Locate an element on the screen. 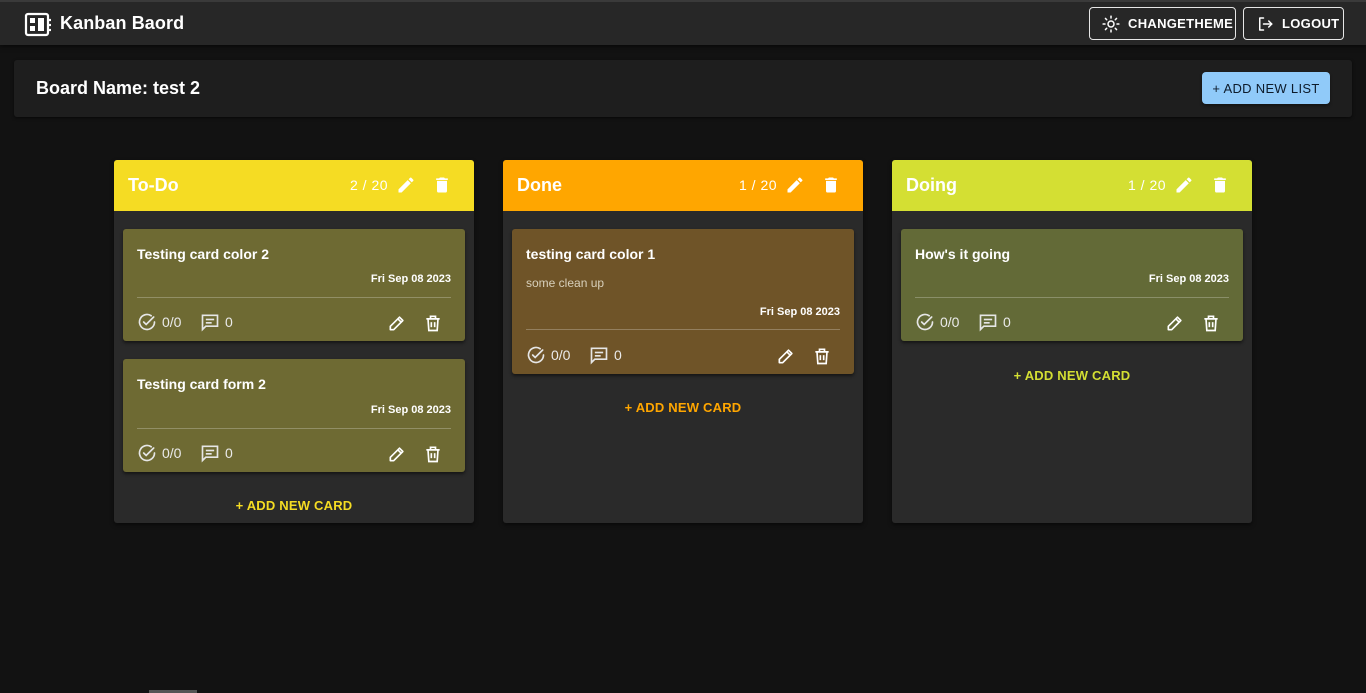 The width and height of the screenshot is (1366, 693). board-title: Board Name: test 2 is located at coordinates (118, 88).